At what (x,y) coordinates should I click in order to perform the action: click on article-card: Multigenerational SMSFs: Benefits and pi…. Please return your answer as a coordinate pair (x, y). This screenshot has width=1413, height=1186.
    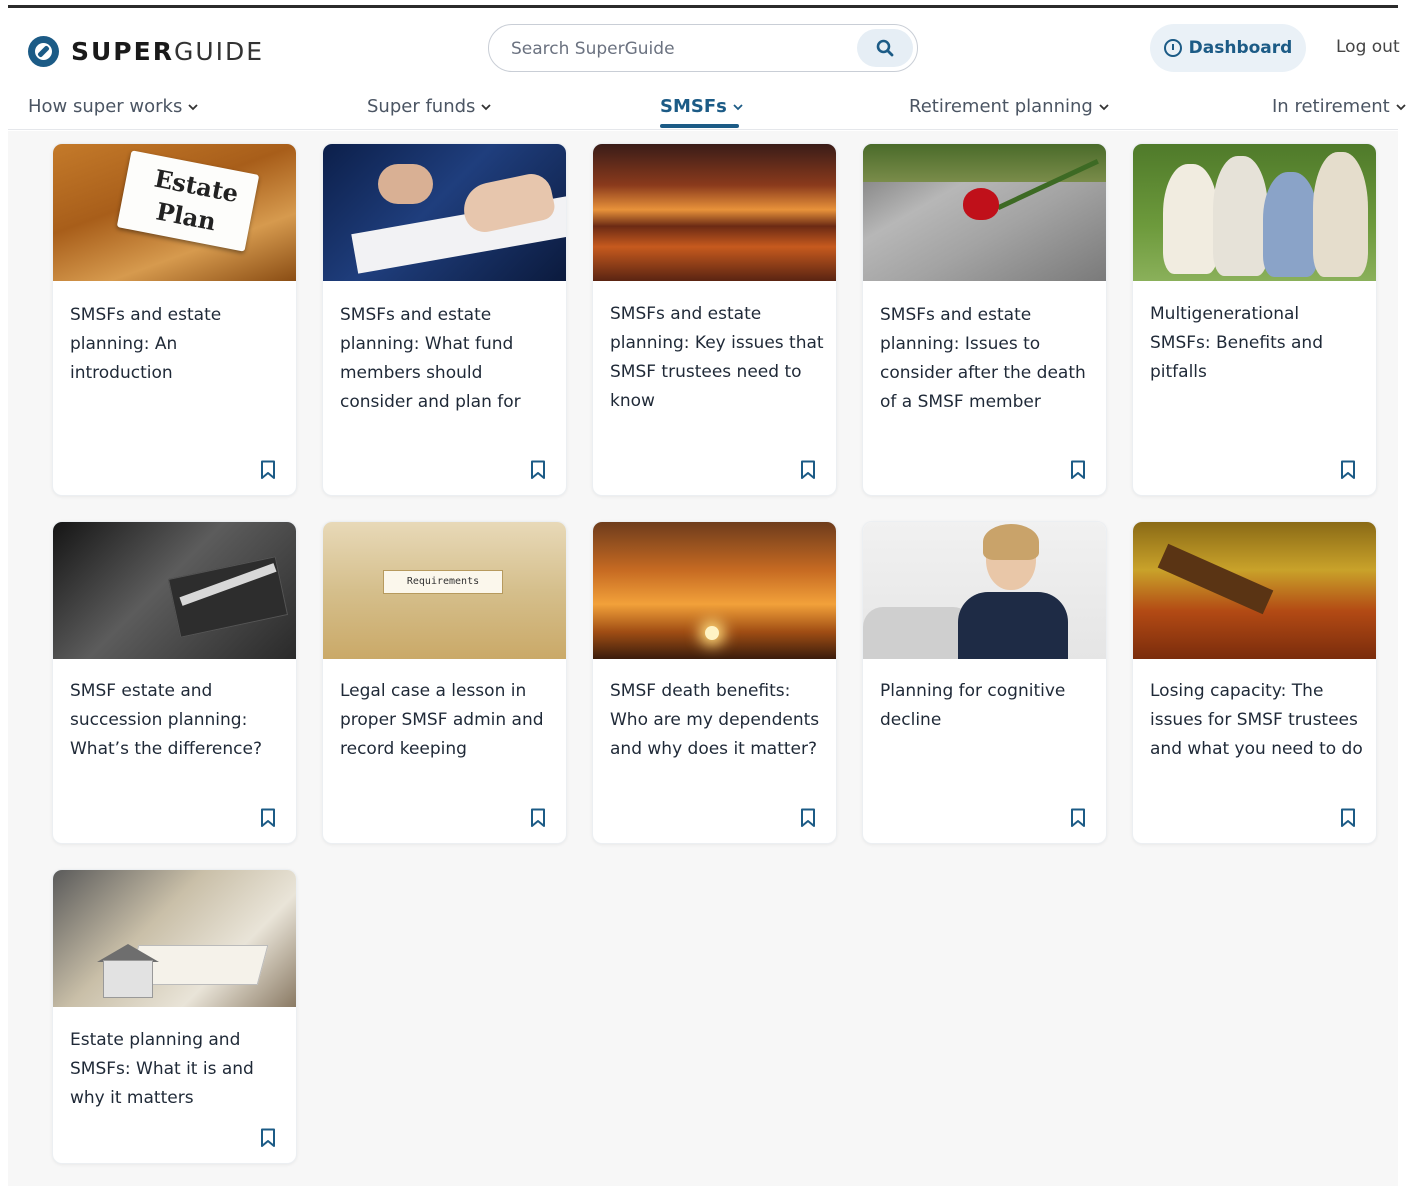
    Looking at the image, I should click on (1254, 319).